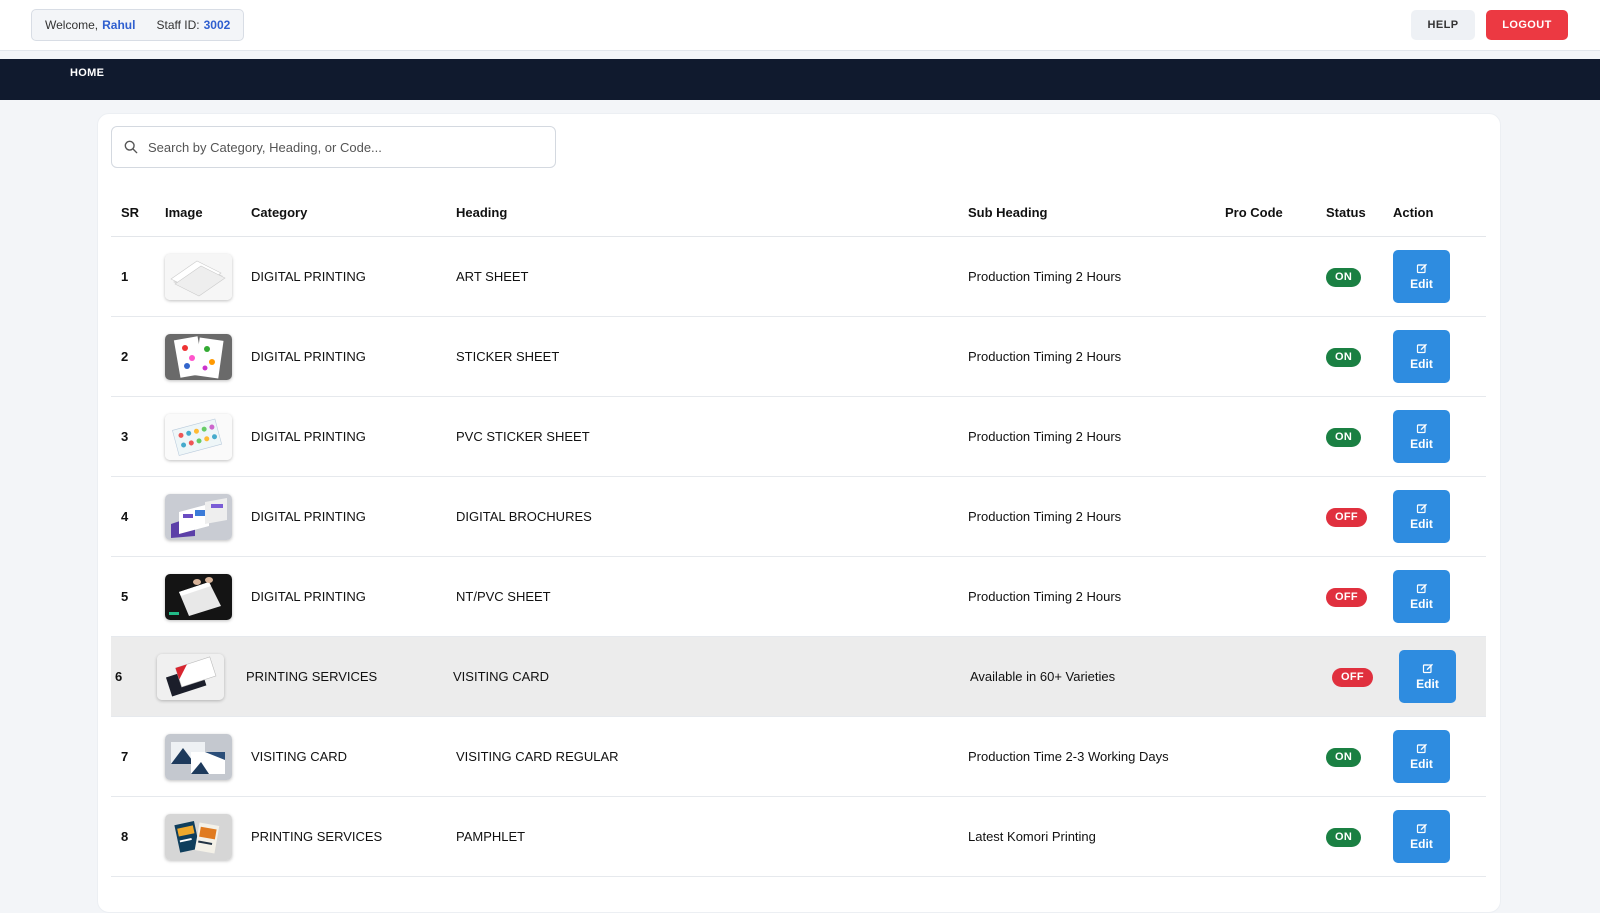 The width and height of the screenshot is (1600, 913). I want to click on row-heading: STICKER SHEET, so click(508, 356).